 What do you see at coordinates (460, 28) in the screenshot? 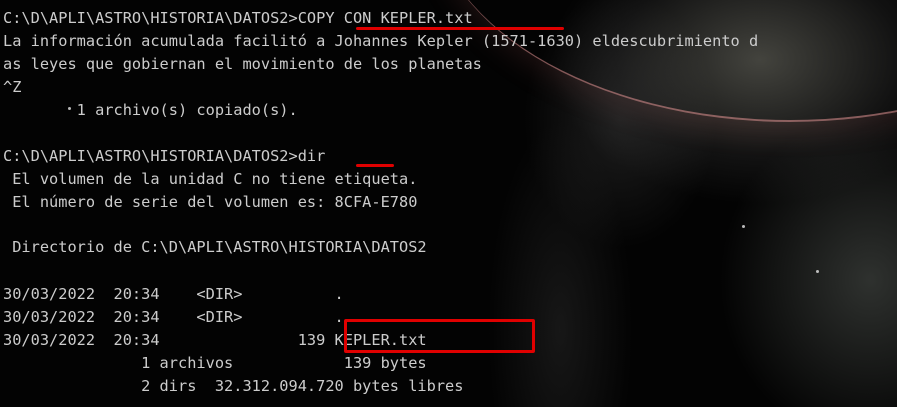
I see `red-underline-copy-command` at bounding box center [460, 28].